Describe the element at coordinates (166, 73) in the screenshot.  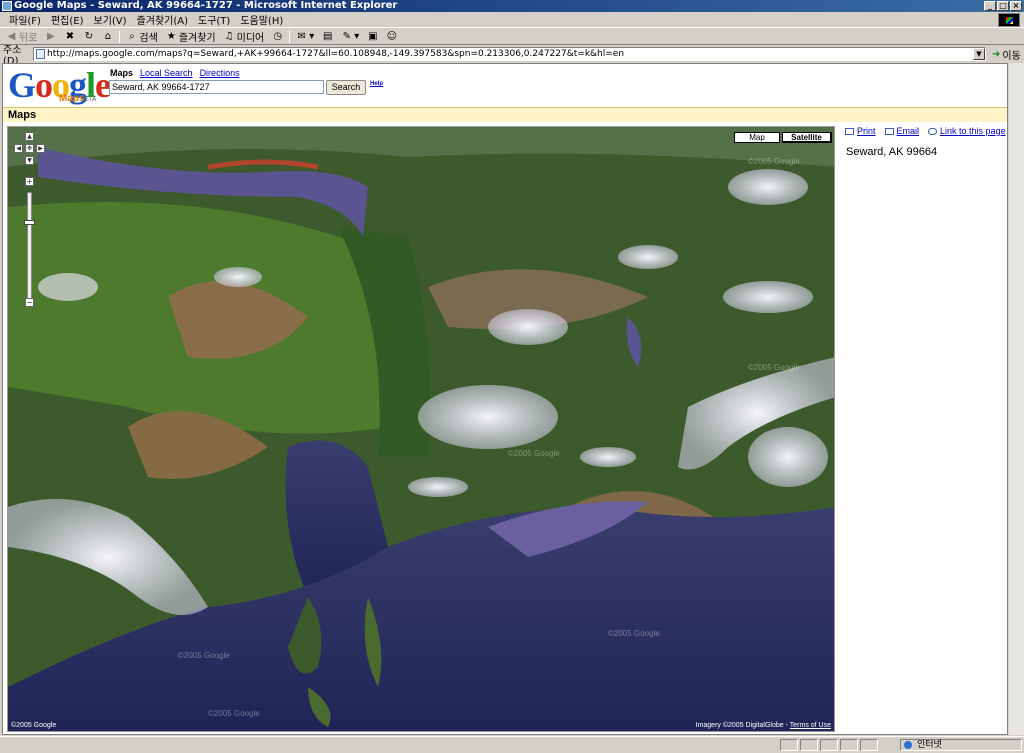
I see `tab-local-search: Local Search` at that location.